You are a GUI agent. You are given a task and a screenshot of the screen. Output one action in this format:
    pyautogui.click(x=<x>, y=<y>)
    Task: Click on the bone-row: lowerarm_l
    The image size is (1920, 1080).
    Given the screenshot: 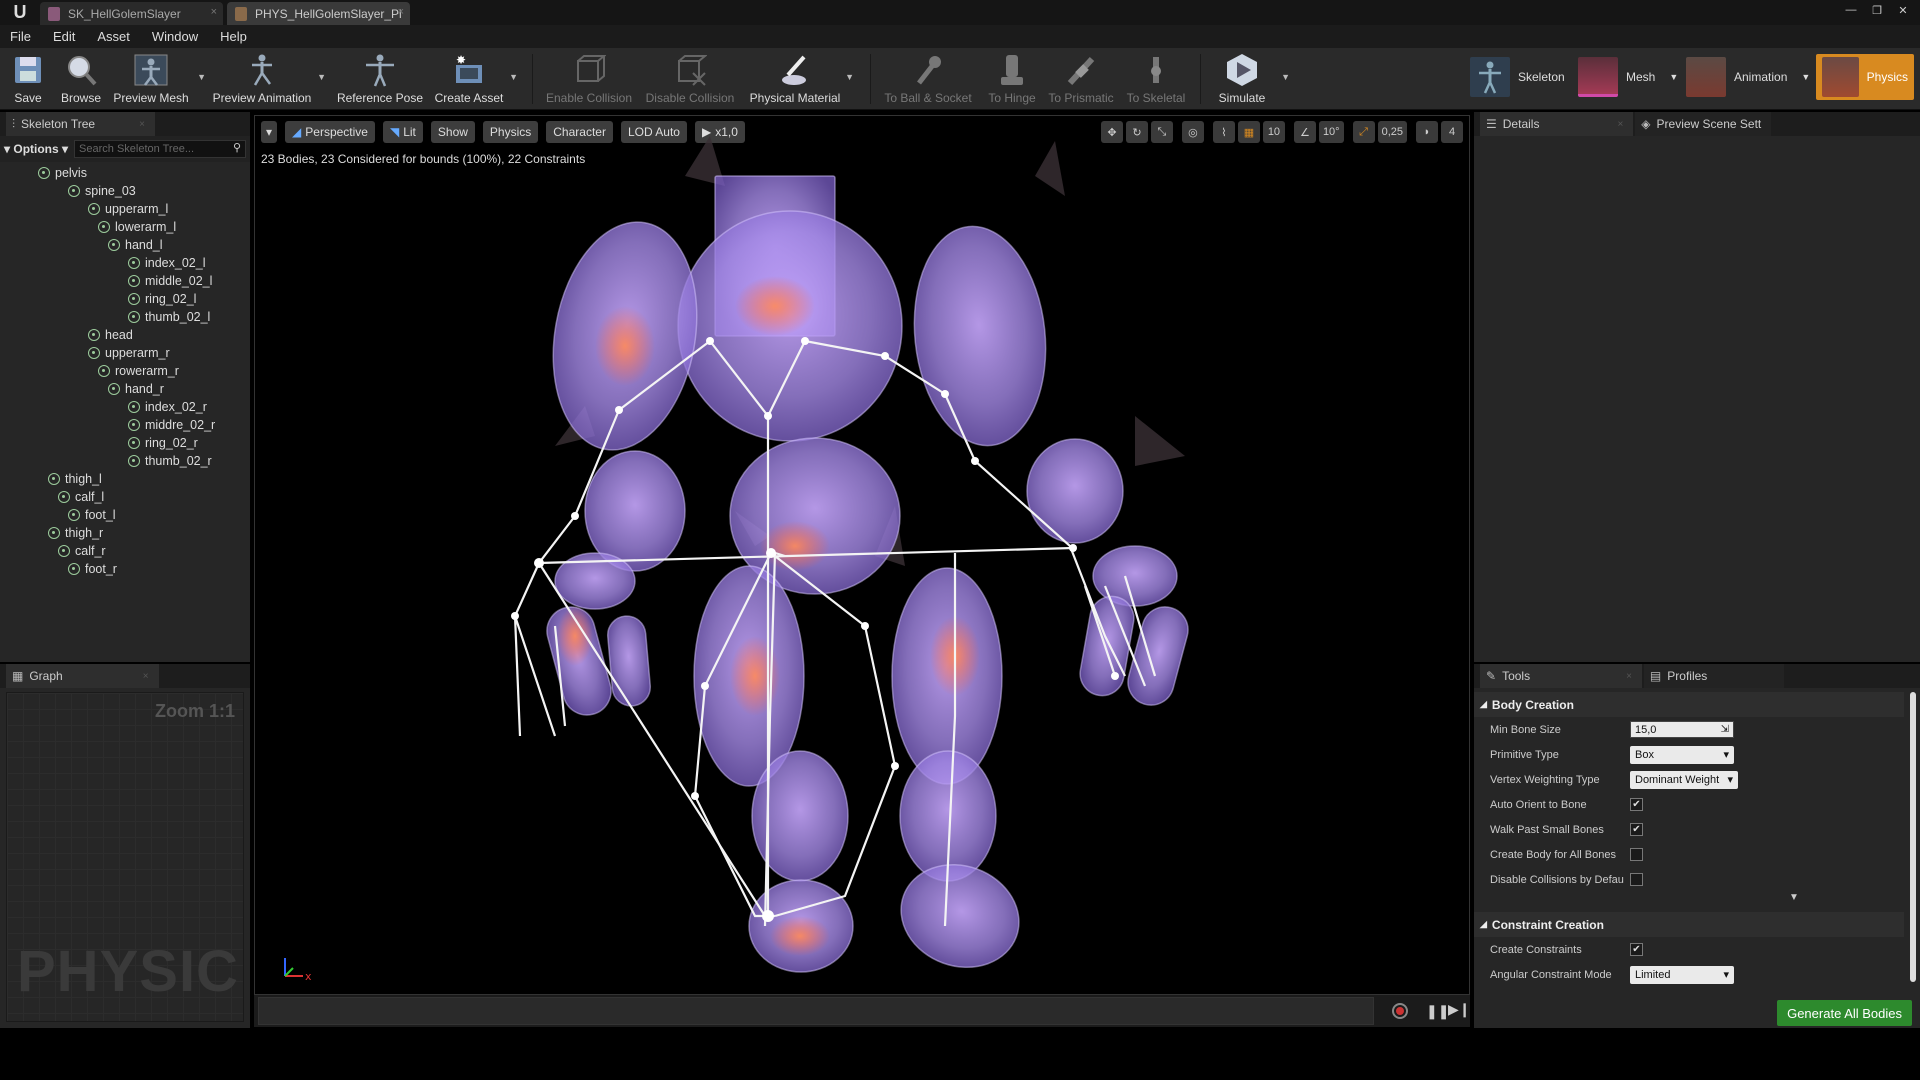 What is the action you would take?
    pyautogui.click(x=125, y=227)
    